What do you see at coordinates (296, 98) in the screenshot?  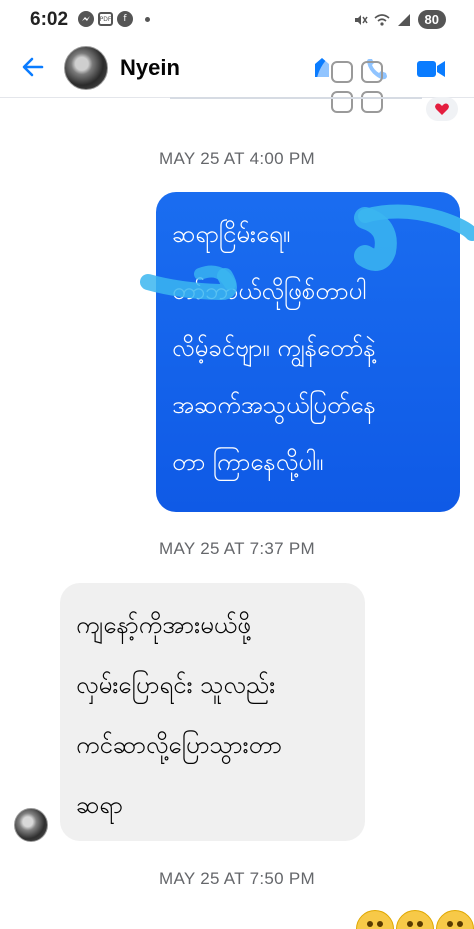 I see `previous-message-edge` at bounding box center [296, 98].